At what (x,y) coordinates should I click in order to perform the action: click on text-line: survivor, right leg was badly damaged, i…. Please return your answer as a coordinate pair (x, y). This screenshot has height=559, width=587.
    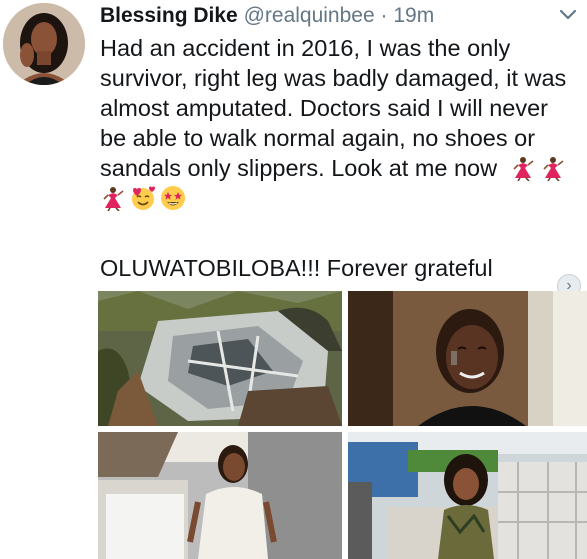
    Looking at the image, I should click on (333, 78).